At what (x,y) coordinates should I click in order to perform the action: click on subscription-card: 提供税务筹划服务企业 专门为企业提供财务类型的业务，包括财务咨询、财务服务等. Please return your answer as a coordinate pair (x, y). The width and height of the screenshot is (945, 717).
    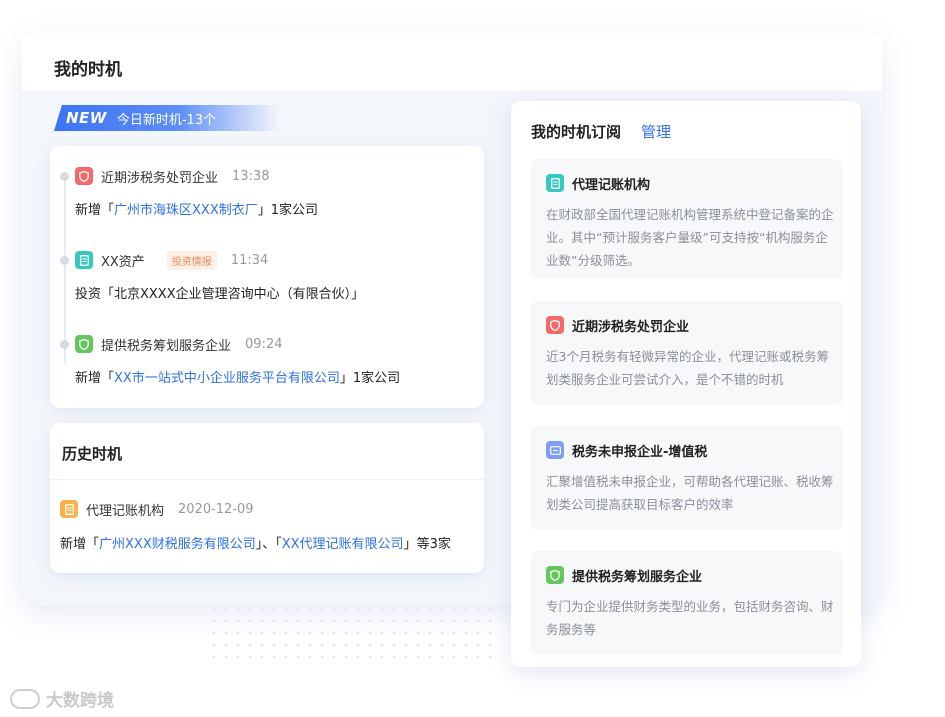
    Looking at the image, I should click on (687, 603).